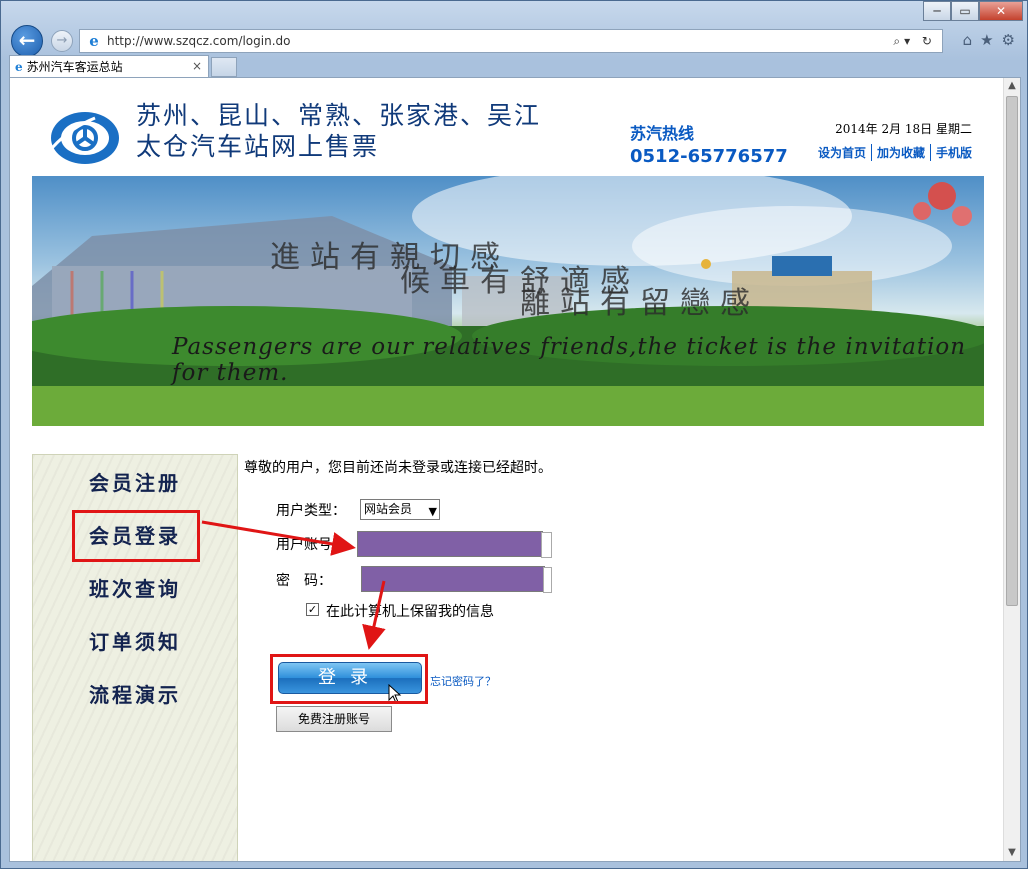  Describe the element at coordinates (903, 129) in the screenshot. I see `current-date: 2014年 2月 18日 星期二` at that location.